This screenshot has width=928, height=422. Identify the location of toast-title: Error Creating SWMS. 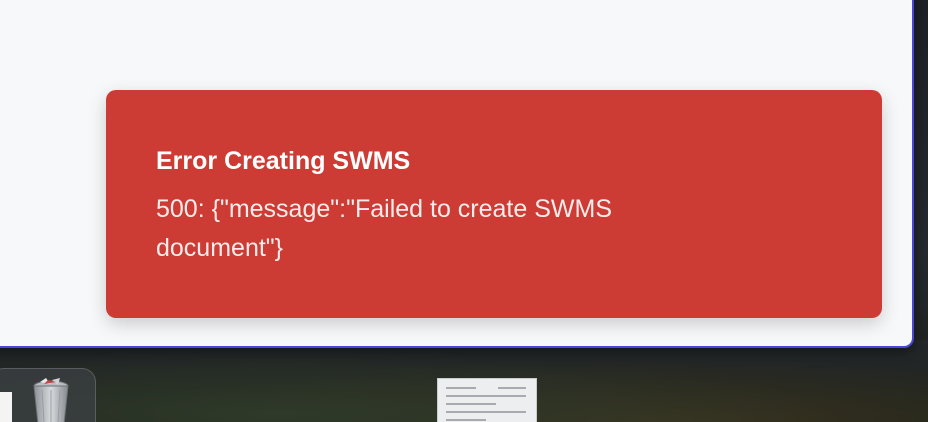
(283, 161).